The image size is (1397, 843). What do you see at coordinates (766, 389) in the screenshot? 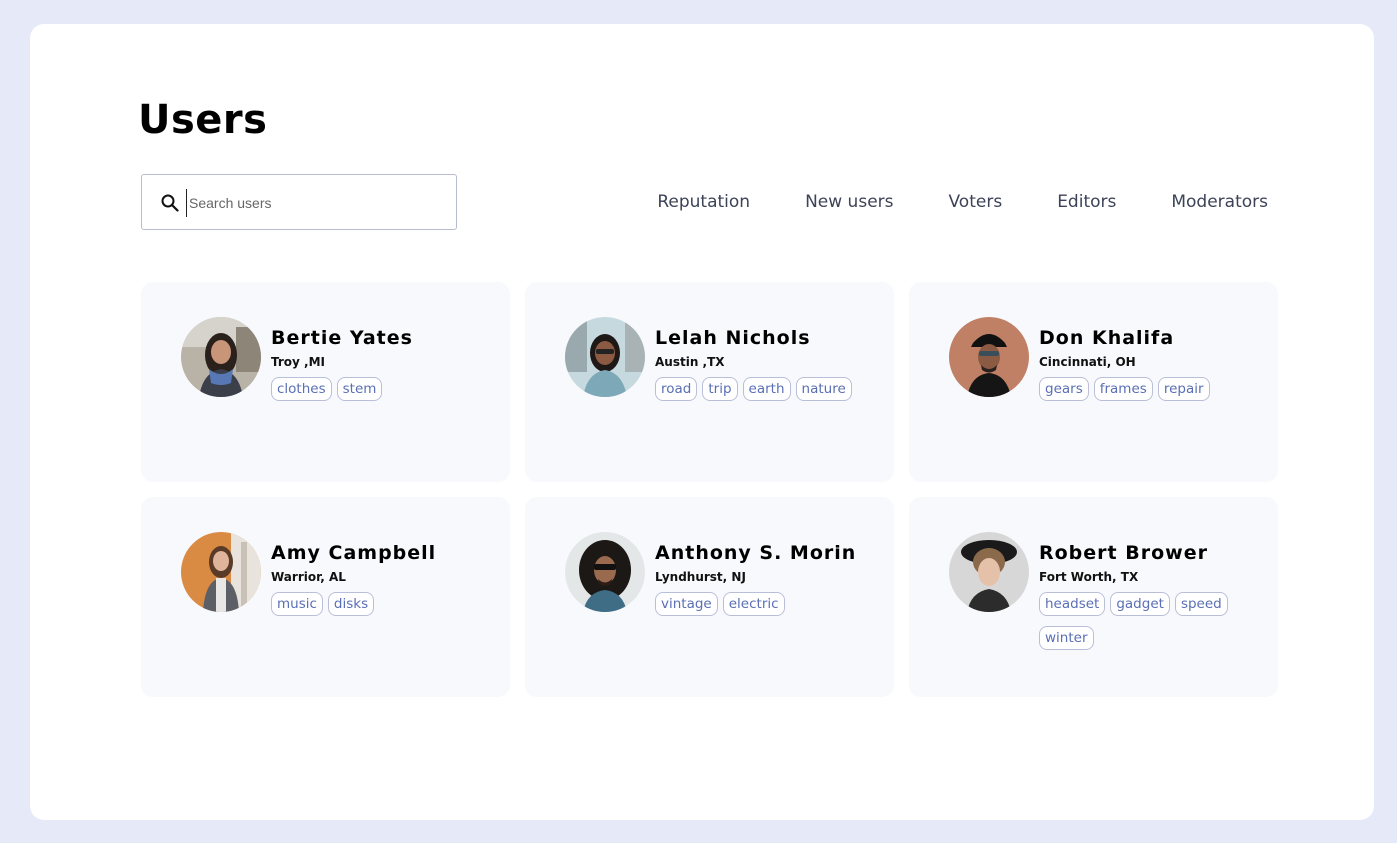
I see `tag: earth` at bounding box center [766, 389].